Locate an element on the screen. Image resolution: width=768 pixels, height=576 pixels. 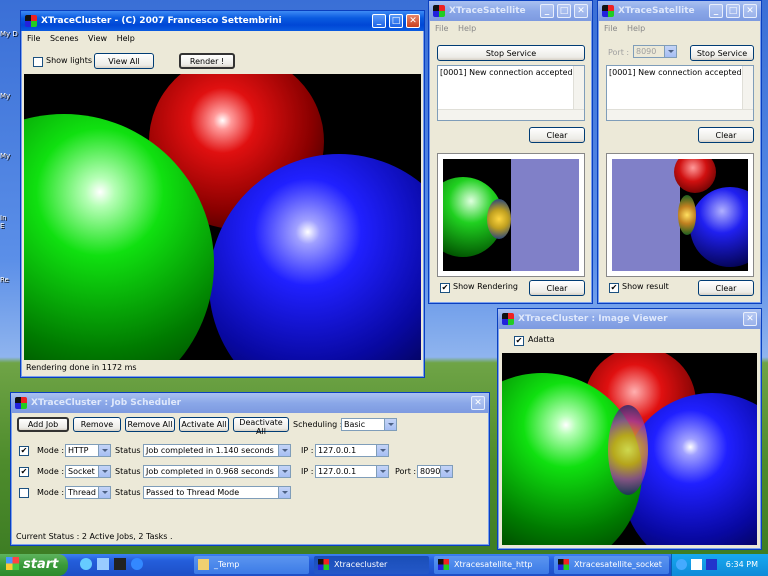
status-value: Job completed in 0.968 seconds is located at coordinates (210, 471).